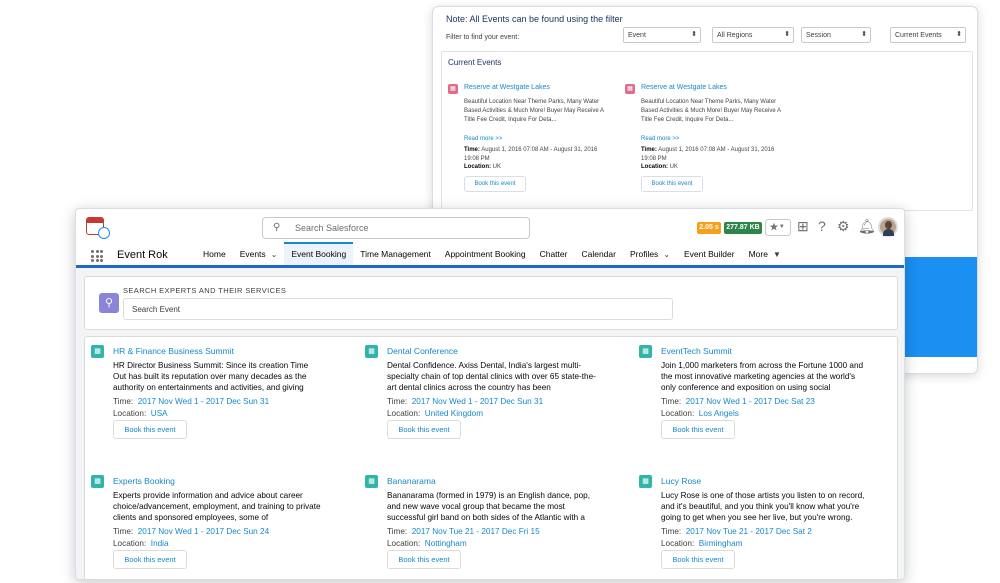 This screenshot has width=1000, height=583. I want to click on event-location: Location: United Kingdom, so click(435, 413).